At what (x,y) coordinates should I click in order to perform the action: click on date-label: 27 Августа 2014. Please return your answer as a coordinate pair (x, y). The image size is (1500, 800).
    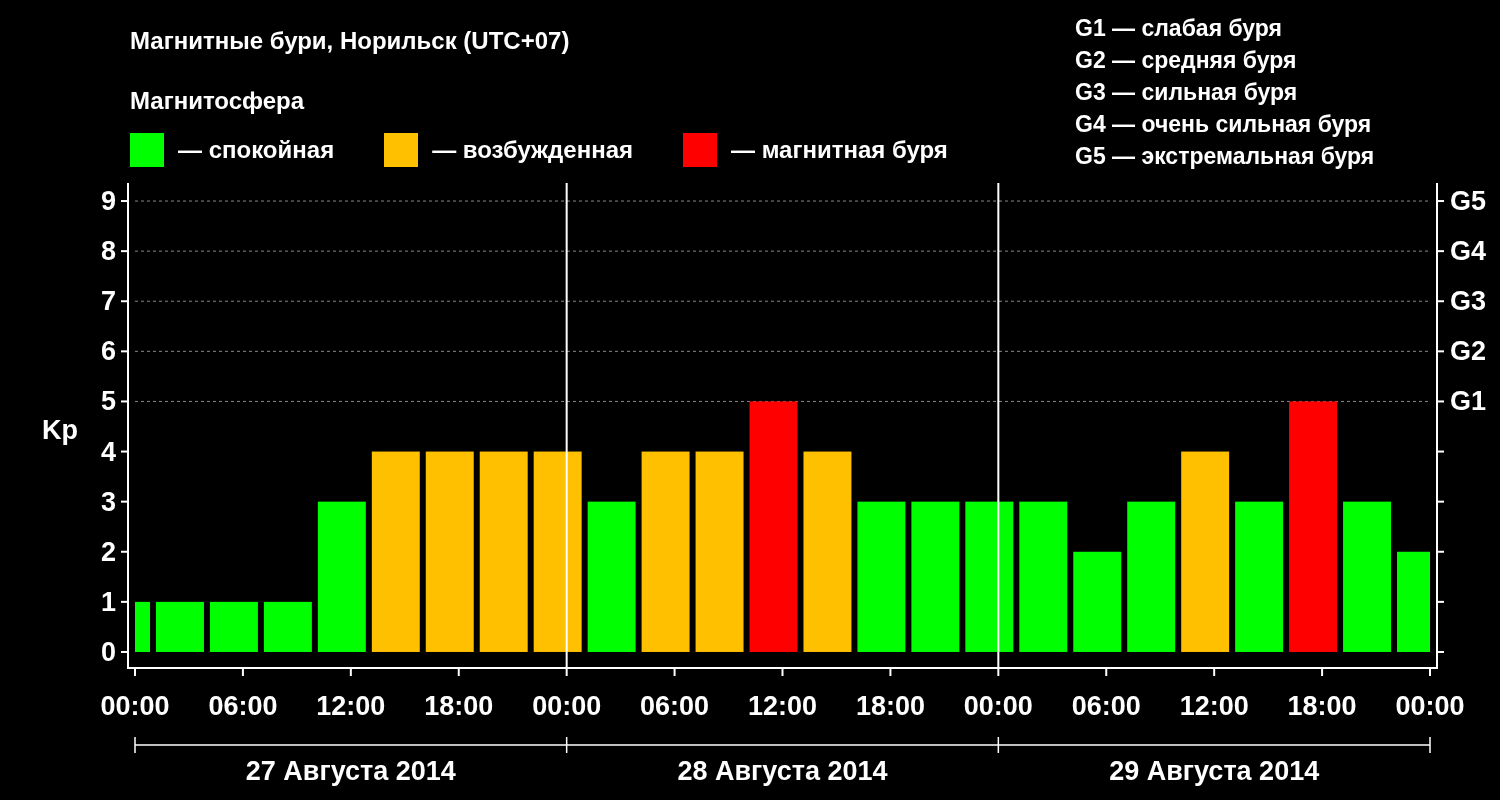
    Looking at the image, I should click on (350, 771).